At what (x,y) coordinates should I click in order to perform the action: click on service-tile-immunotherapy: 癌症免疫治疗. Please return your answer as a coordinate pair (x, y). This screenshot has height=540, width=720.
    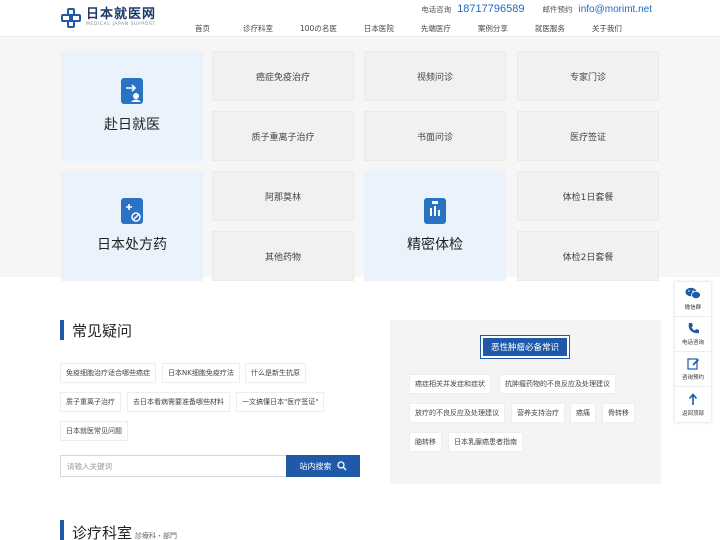
    Looking at the image, I should click on (283, 76).